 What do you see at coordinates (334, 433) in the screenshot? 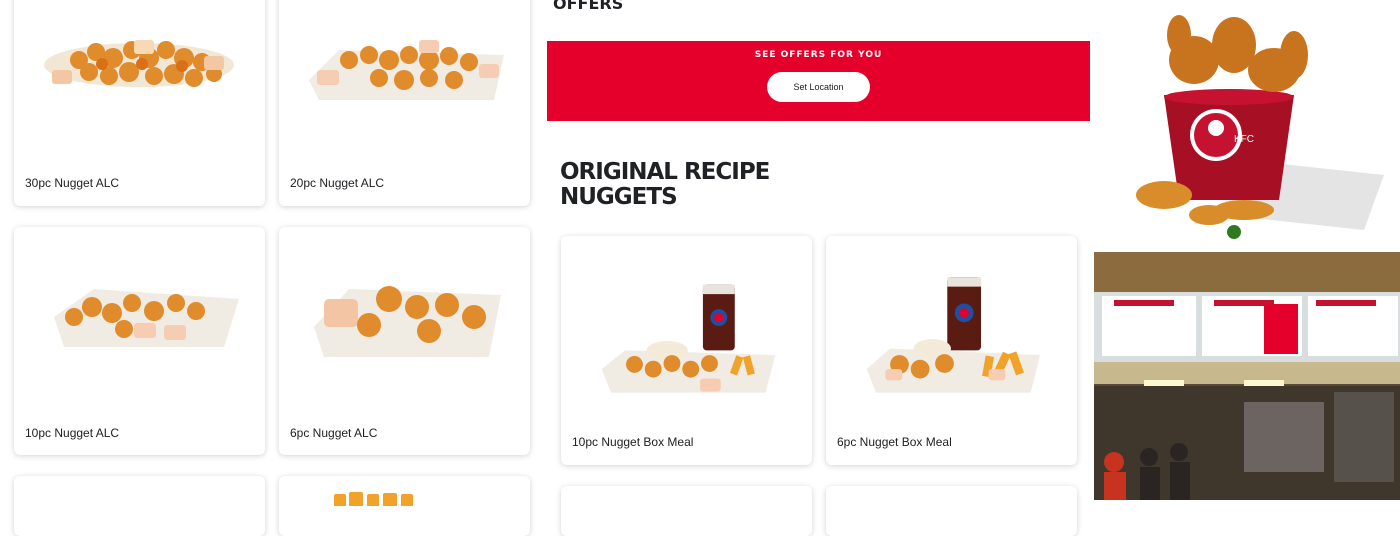
I see `product-name: 6pc Nugget ALC` at bounding box center [334, 433].